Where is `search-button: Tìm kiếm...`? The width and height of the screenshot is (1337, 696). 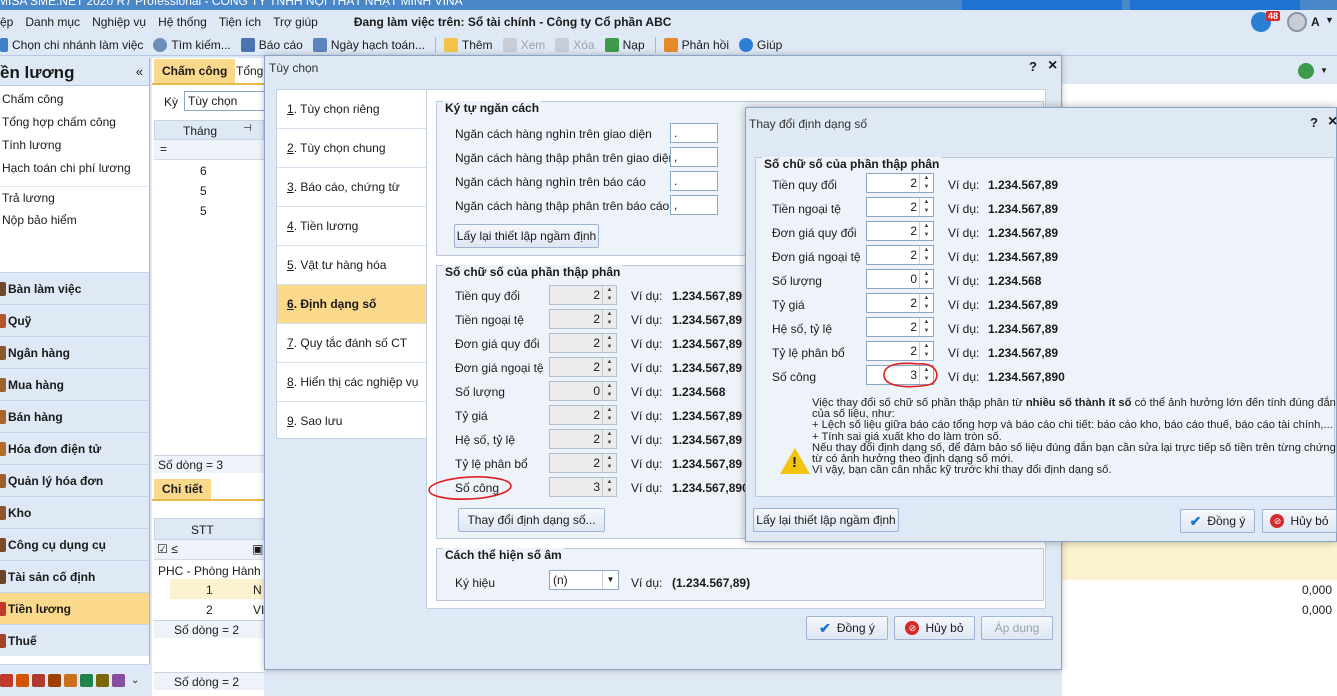
search-button: Tìm kiếm... is located at coordinates (192, 44).